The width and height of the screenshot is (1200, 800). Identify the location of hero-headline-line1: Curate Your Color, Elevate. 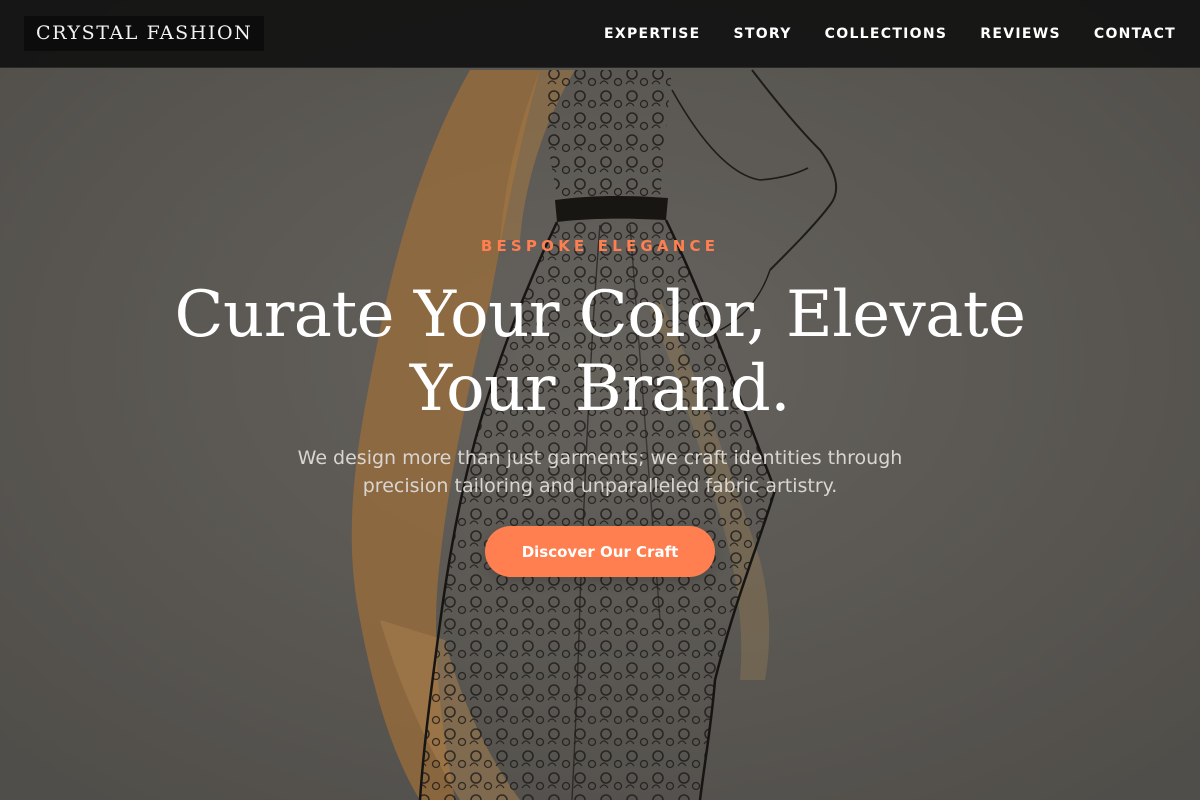
(600, 315).